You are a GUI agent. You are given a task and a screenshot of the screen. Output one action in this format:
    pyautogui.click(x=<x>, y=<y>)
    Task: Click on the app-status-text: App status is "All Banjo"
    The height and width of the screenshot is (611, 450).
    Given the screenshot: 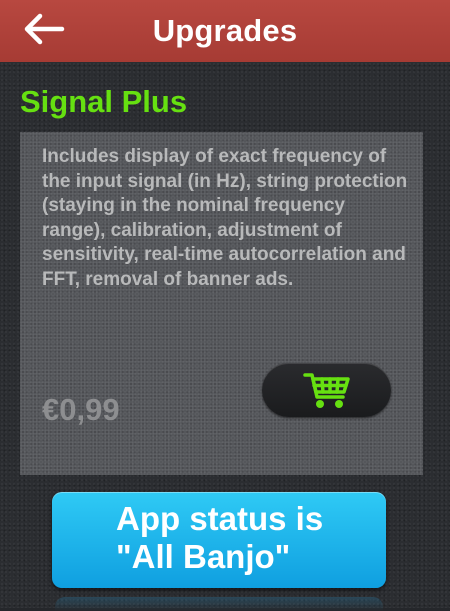 What is the action you would take?
    pyautogui.click(x=219, y=538)
    